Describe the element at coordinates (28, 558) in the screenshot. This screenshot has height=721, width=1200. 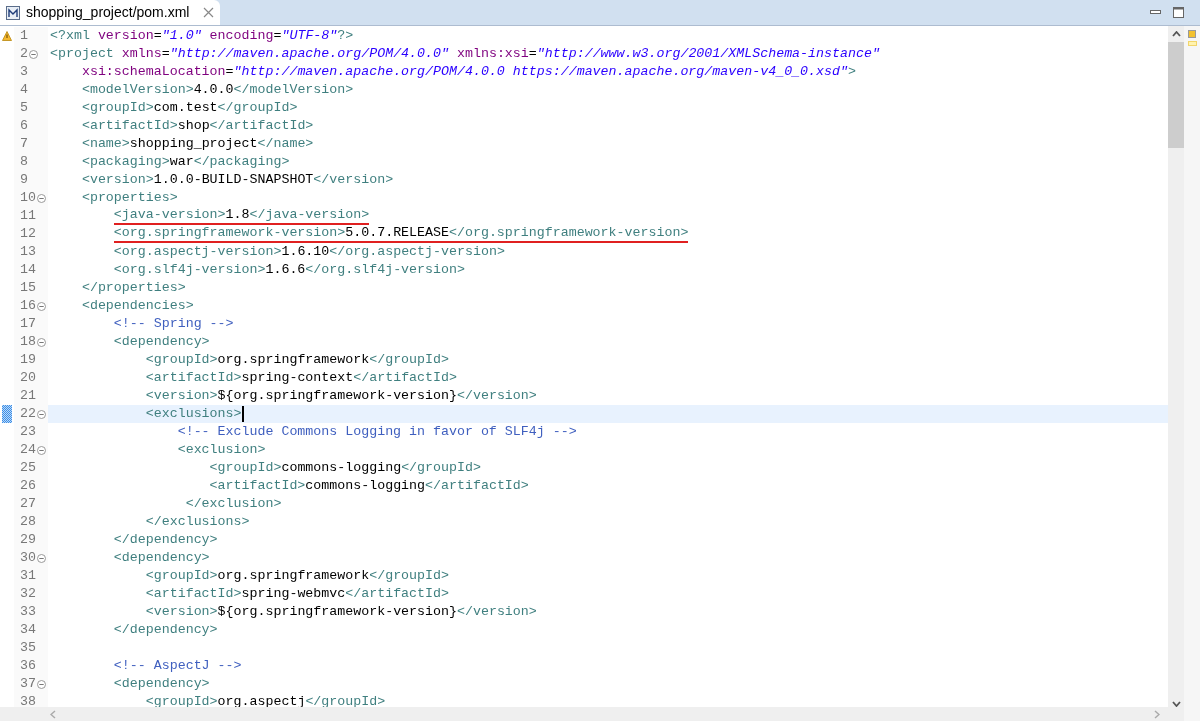
I see `line-number: 30` at that location.